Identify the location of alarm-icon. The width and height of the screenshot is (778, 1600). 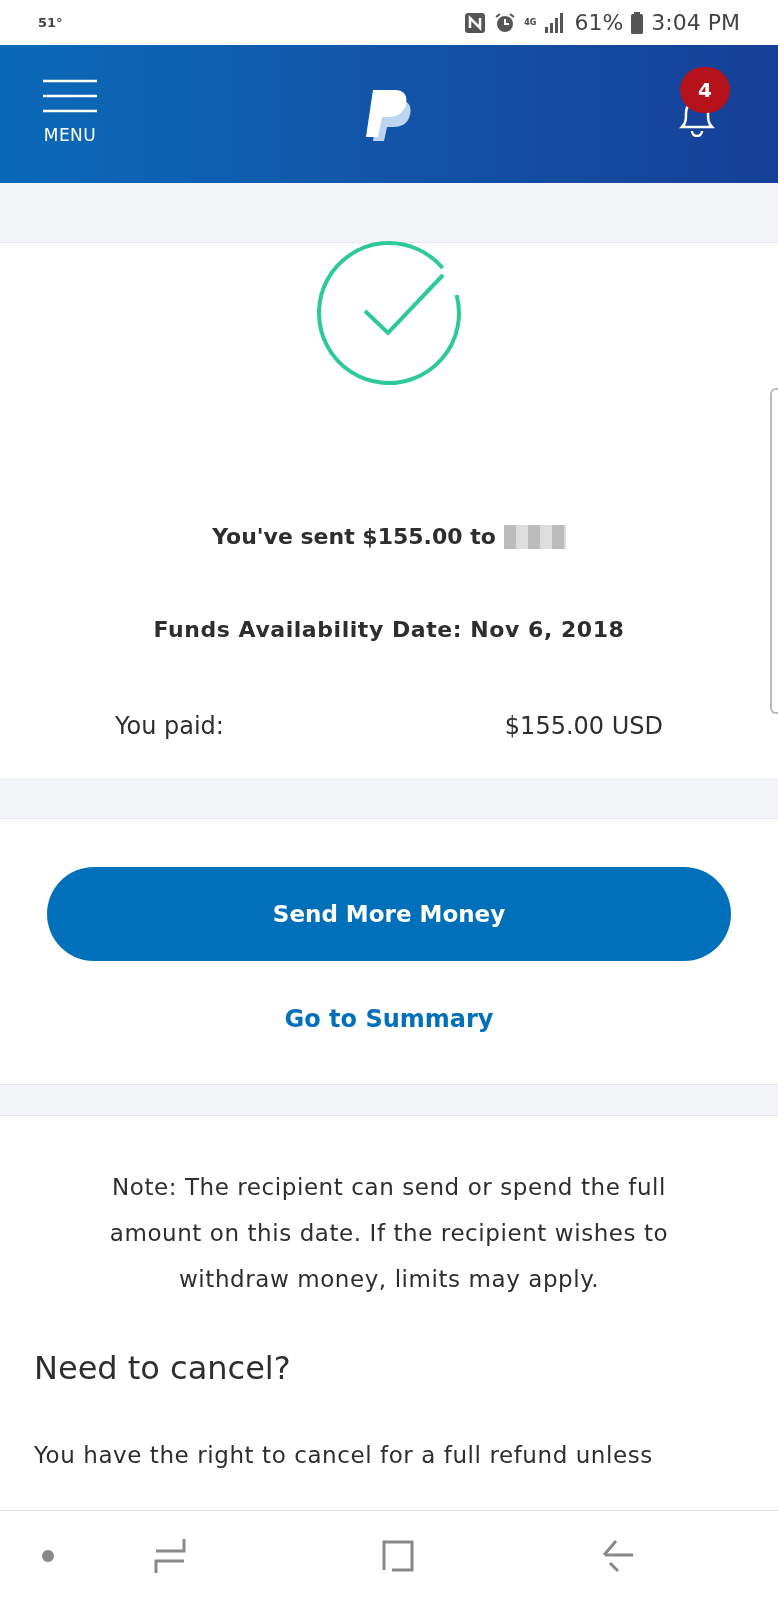
(505, 22).